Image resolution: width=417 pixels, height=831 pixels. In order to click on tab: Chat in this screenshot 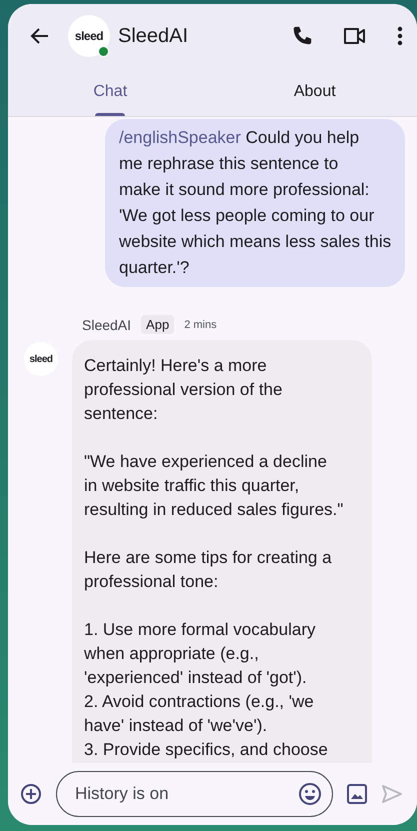, I will do `click(110, 92)`.